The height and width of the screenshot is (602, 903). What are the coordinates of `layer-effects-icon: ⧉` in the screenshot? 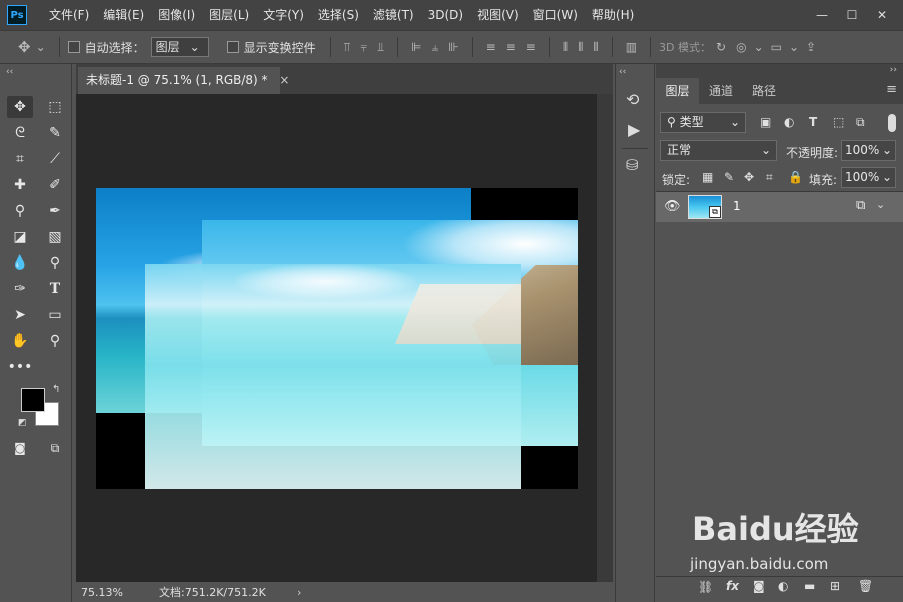 It's located at (860, 205).